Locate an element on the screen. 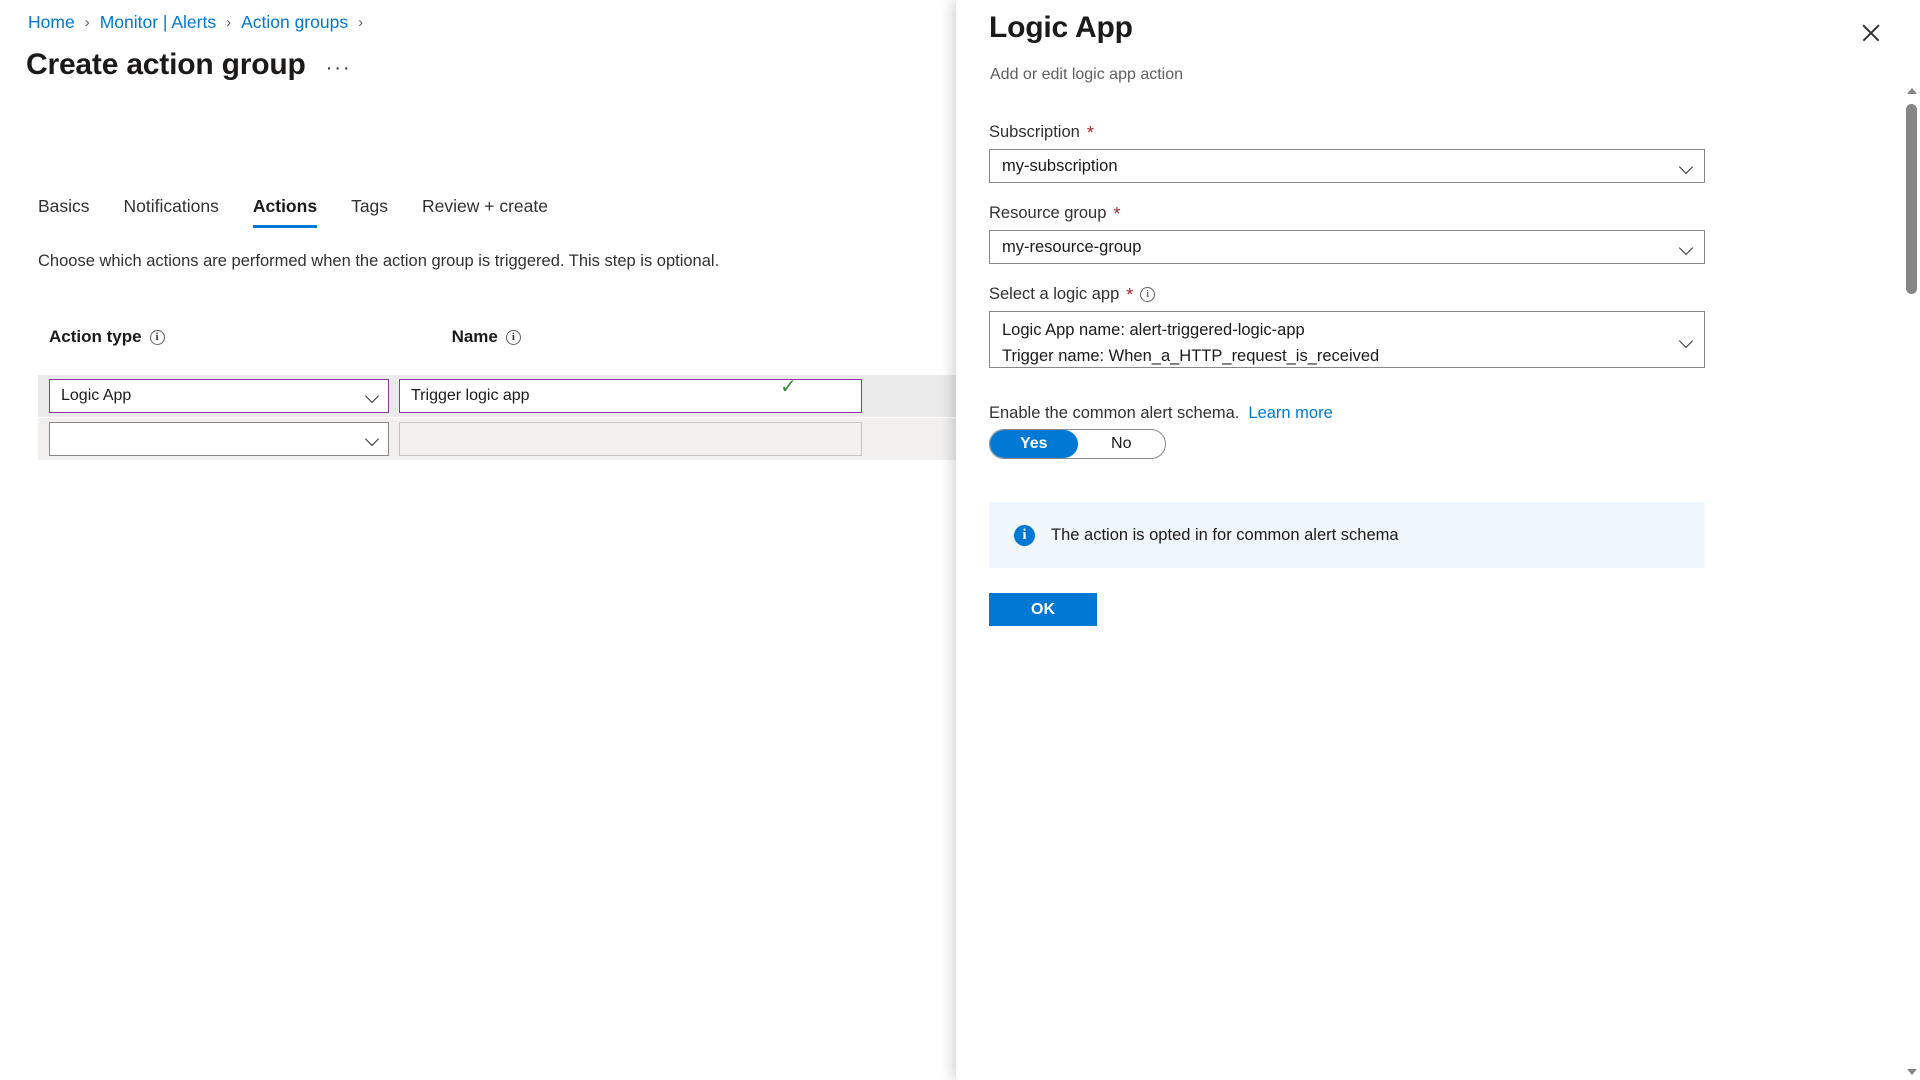  column-header-action-type: Action type i is located at coordinates (107, 337).